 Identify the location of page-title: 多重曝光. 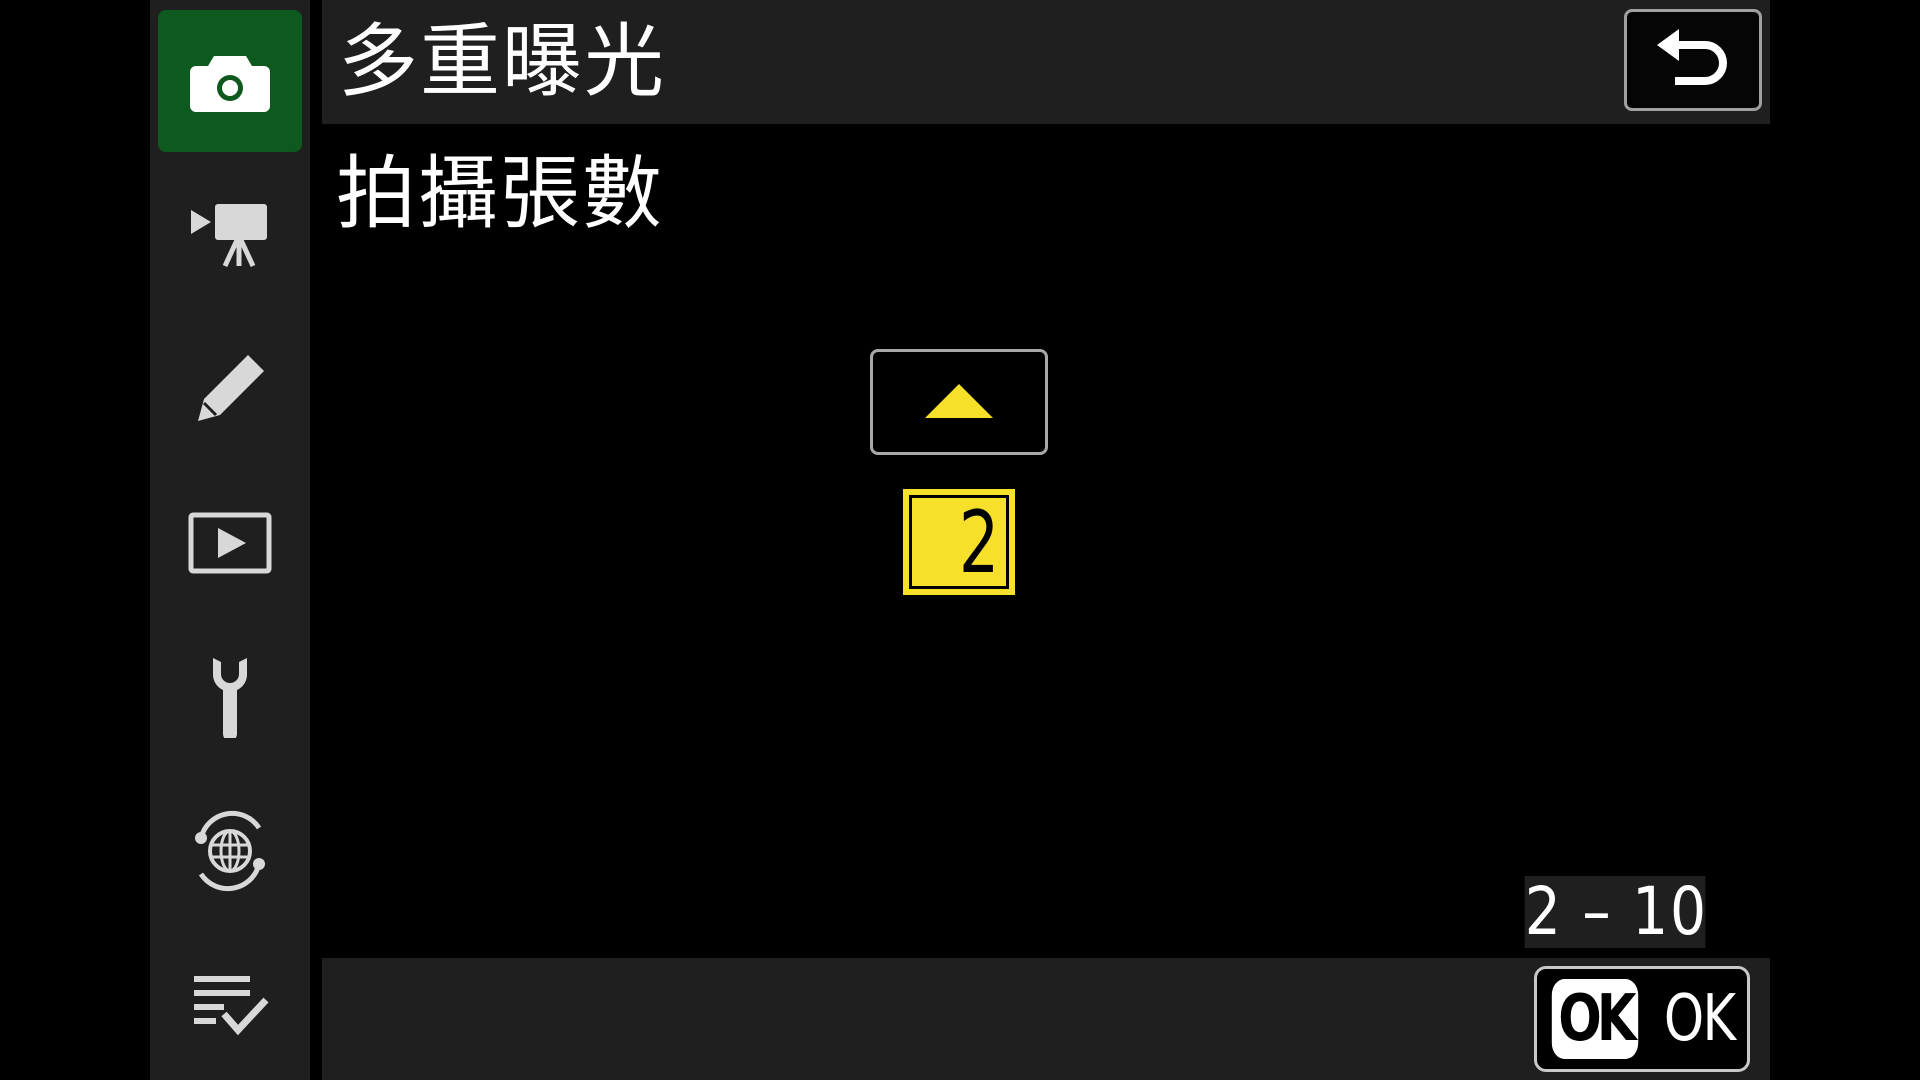
(502, 61).